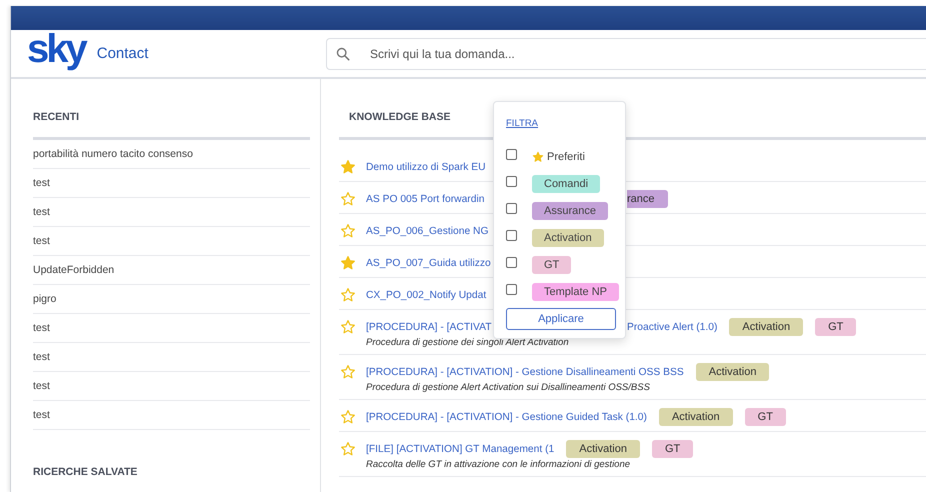  I want to click on tag: Comandi, so click(566, 183).